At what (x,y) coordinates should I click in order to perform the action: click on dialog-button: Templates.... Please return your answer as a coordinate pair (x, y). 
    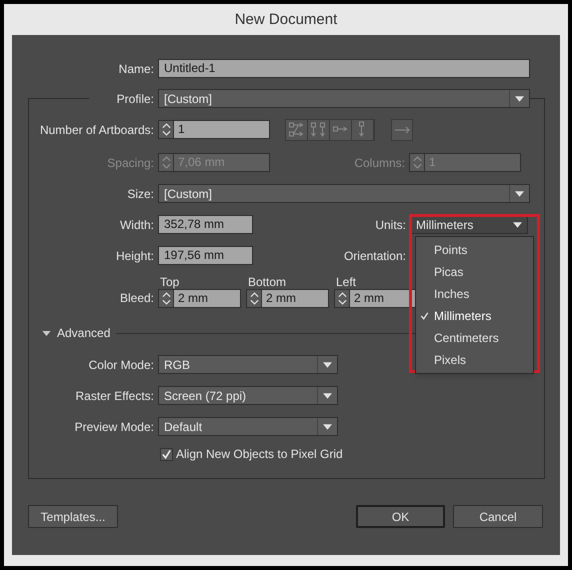
    Looking at the image, I should click on (73, 516).